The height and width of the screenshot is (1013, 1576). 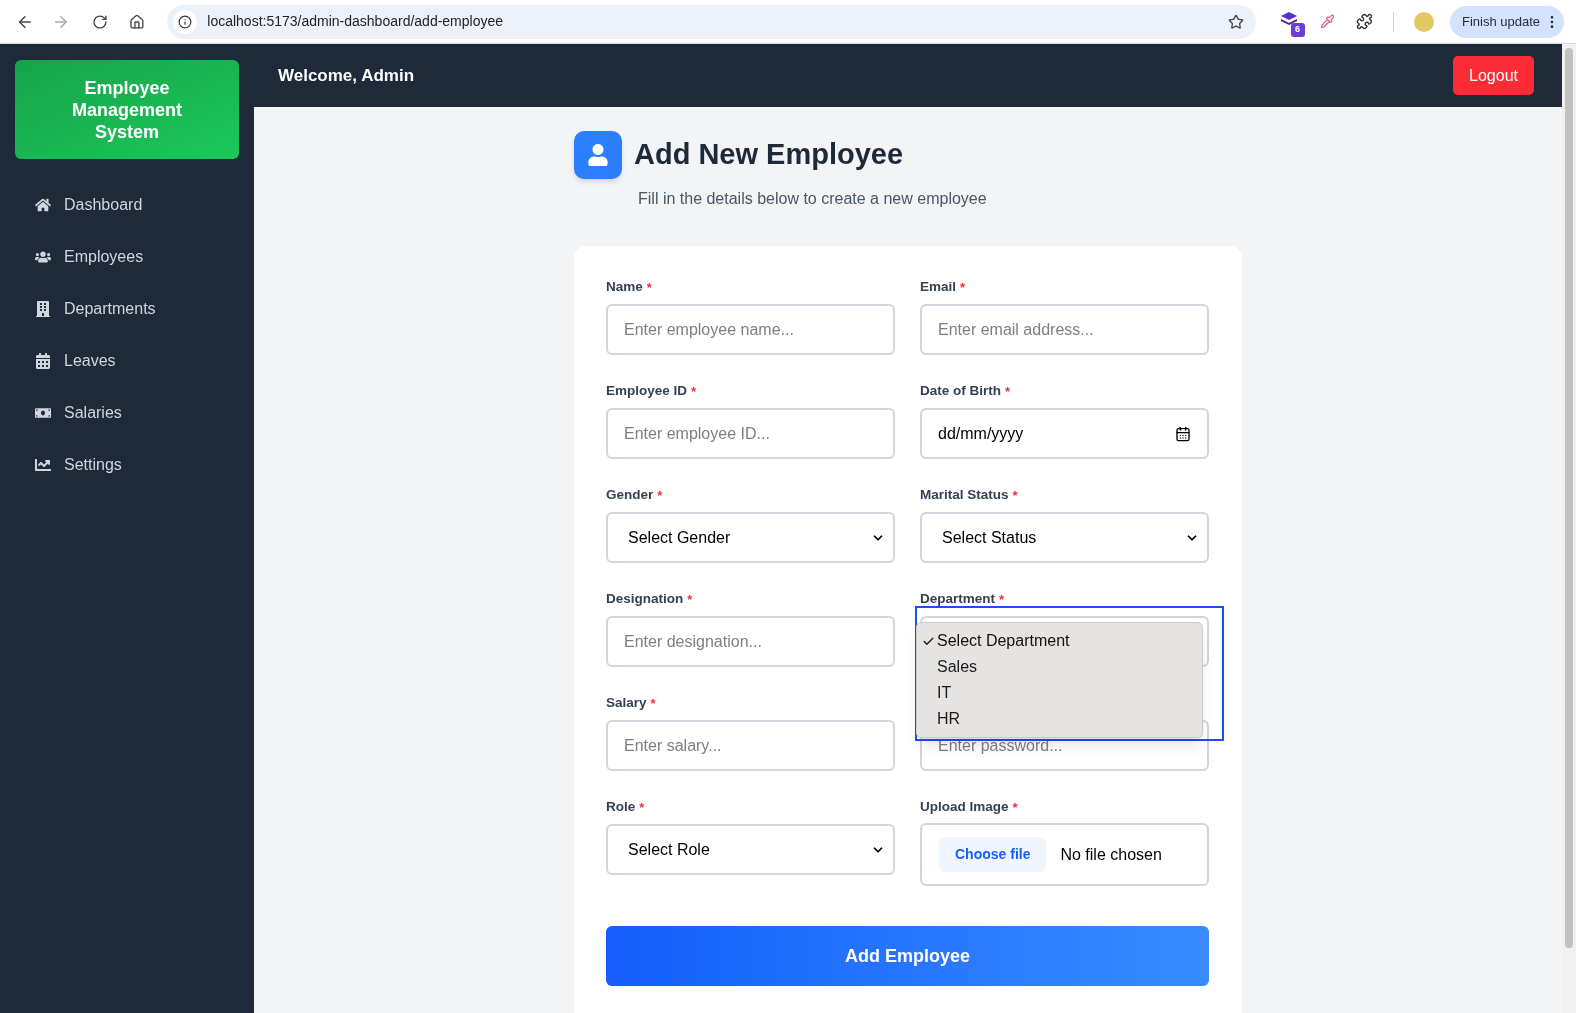 What do you see at coordinates (1297, 29) in the screenshot?
I see `extension-badge: 6` at bounding box center [1297, 29].